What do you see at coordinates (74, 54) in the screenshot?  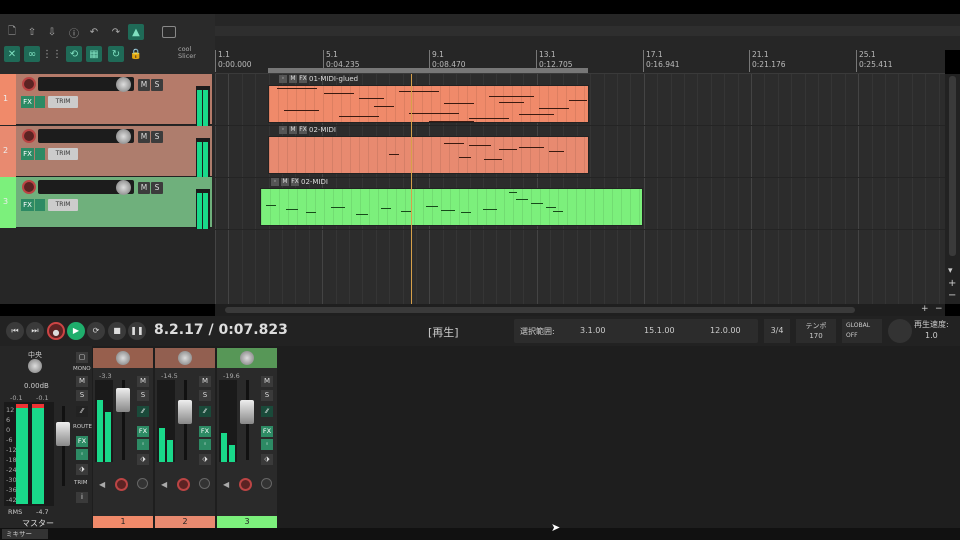 I see `loop-icon: ⟲` at bounding box center [74, 54].